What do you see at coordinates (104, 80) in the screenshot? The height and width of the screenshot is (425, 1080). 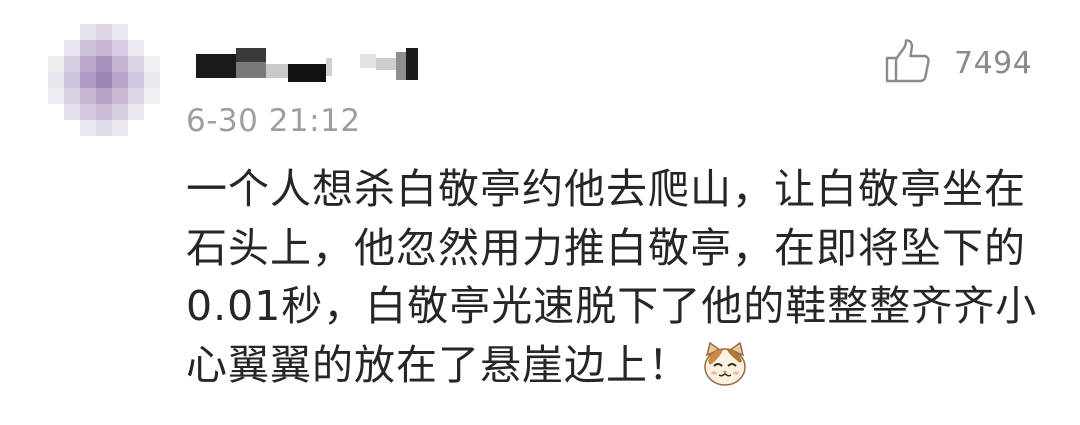 I see `avatar` at bounding box center [104, 80].